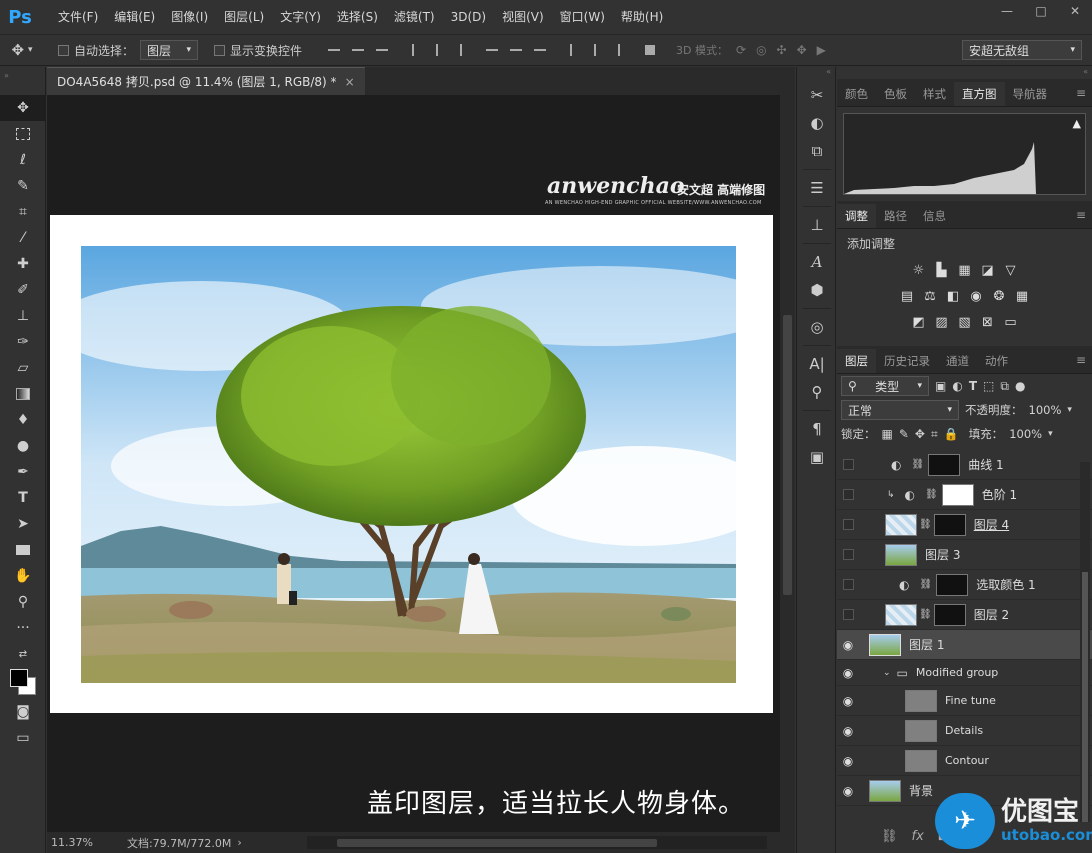  What do you see at coordinates (907, 296) in the screenshot?
I see `hue-saturation-icon: ▤` at bounding box center [907, 296].